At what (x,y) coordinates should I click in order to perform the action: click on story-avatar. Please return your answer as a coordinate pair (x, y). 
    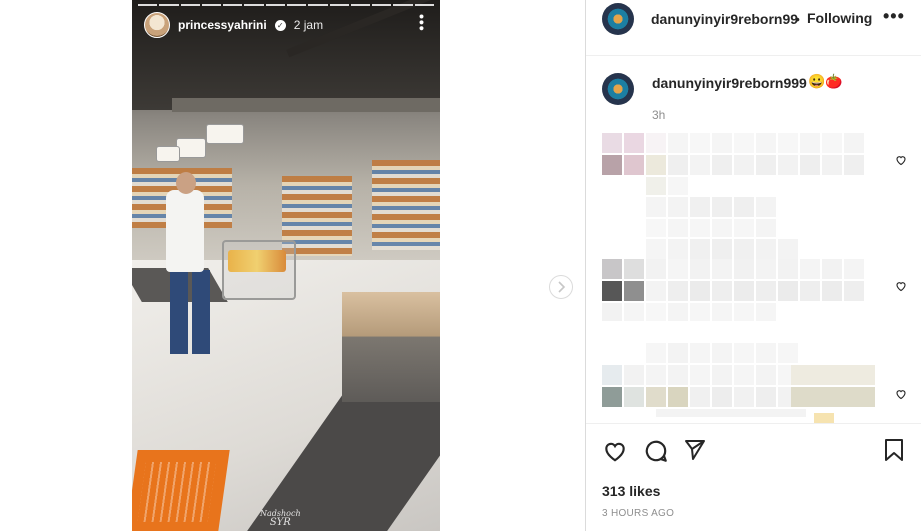
    Looking at the image, I should click on (157, 25).